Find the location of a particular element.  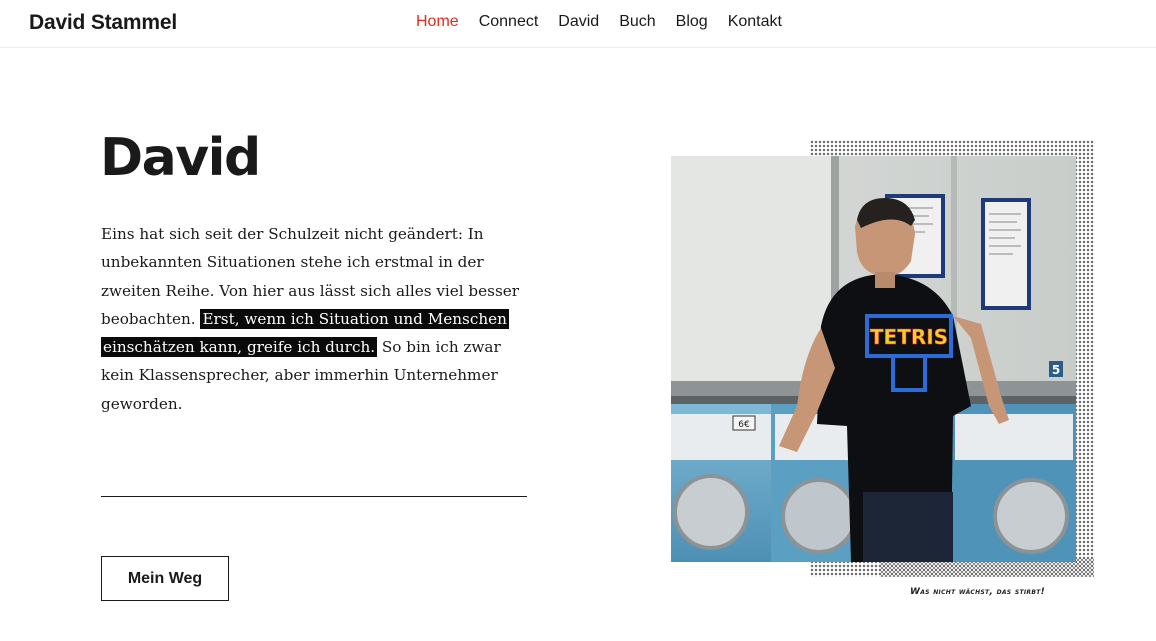

nav-item-home: Home is located at coordinates (437, 22).